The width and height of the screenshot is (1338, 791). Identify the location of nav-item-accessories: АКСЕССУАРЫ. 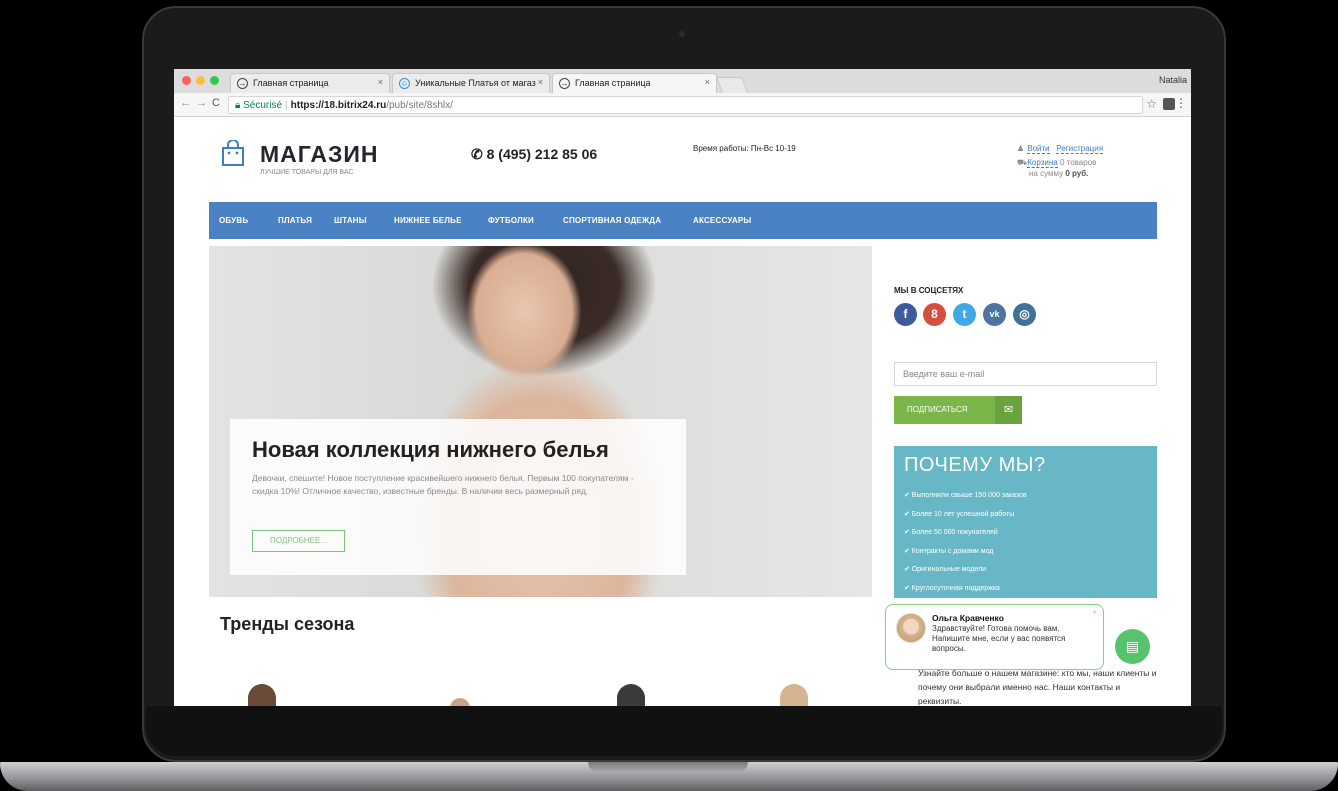
(722, 220).